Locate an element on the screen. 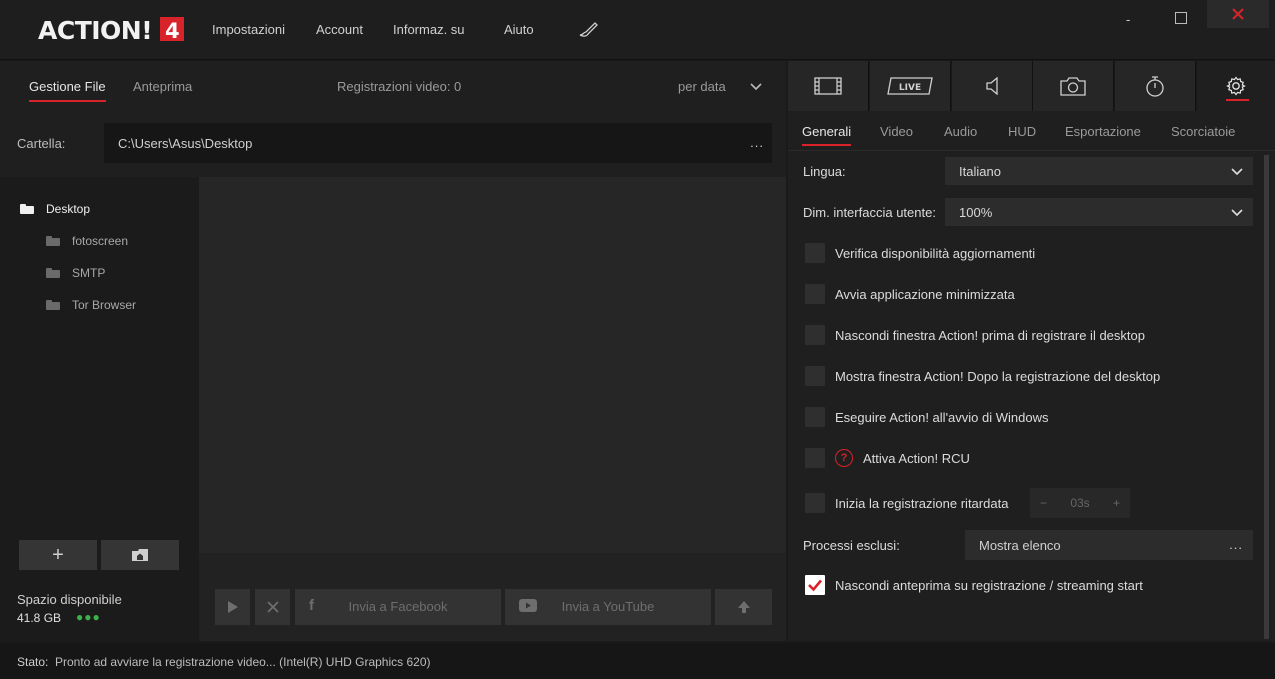 This screenshot has width=1275, height=679. camera-icon is located at coordinates (1073, 86).